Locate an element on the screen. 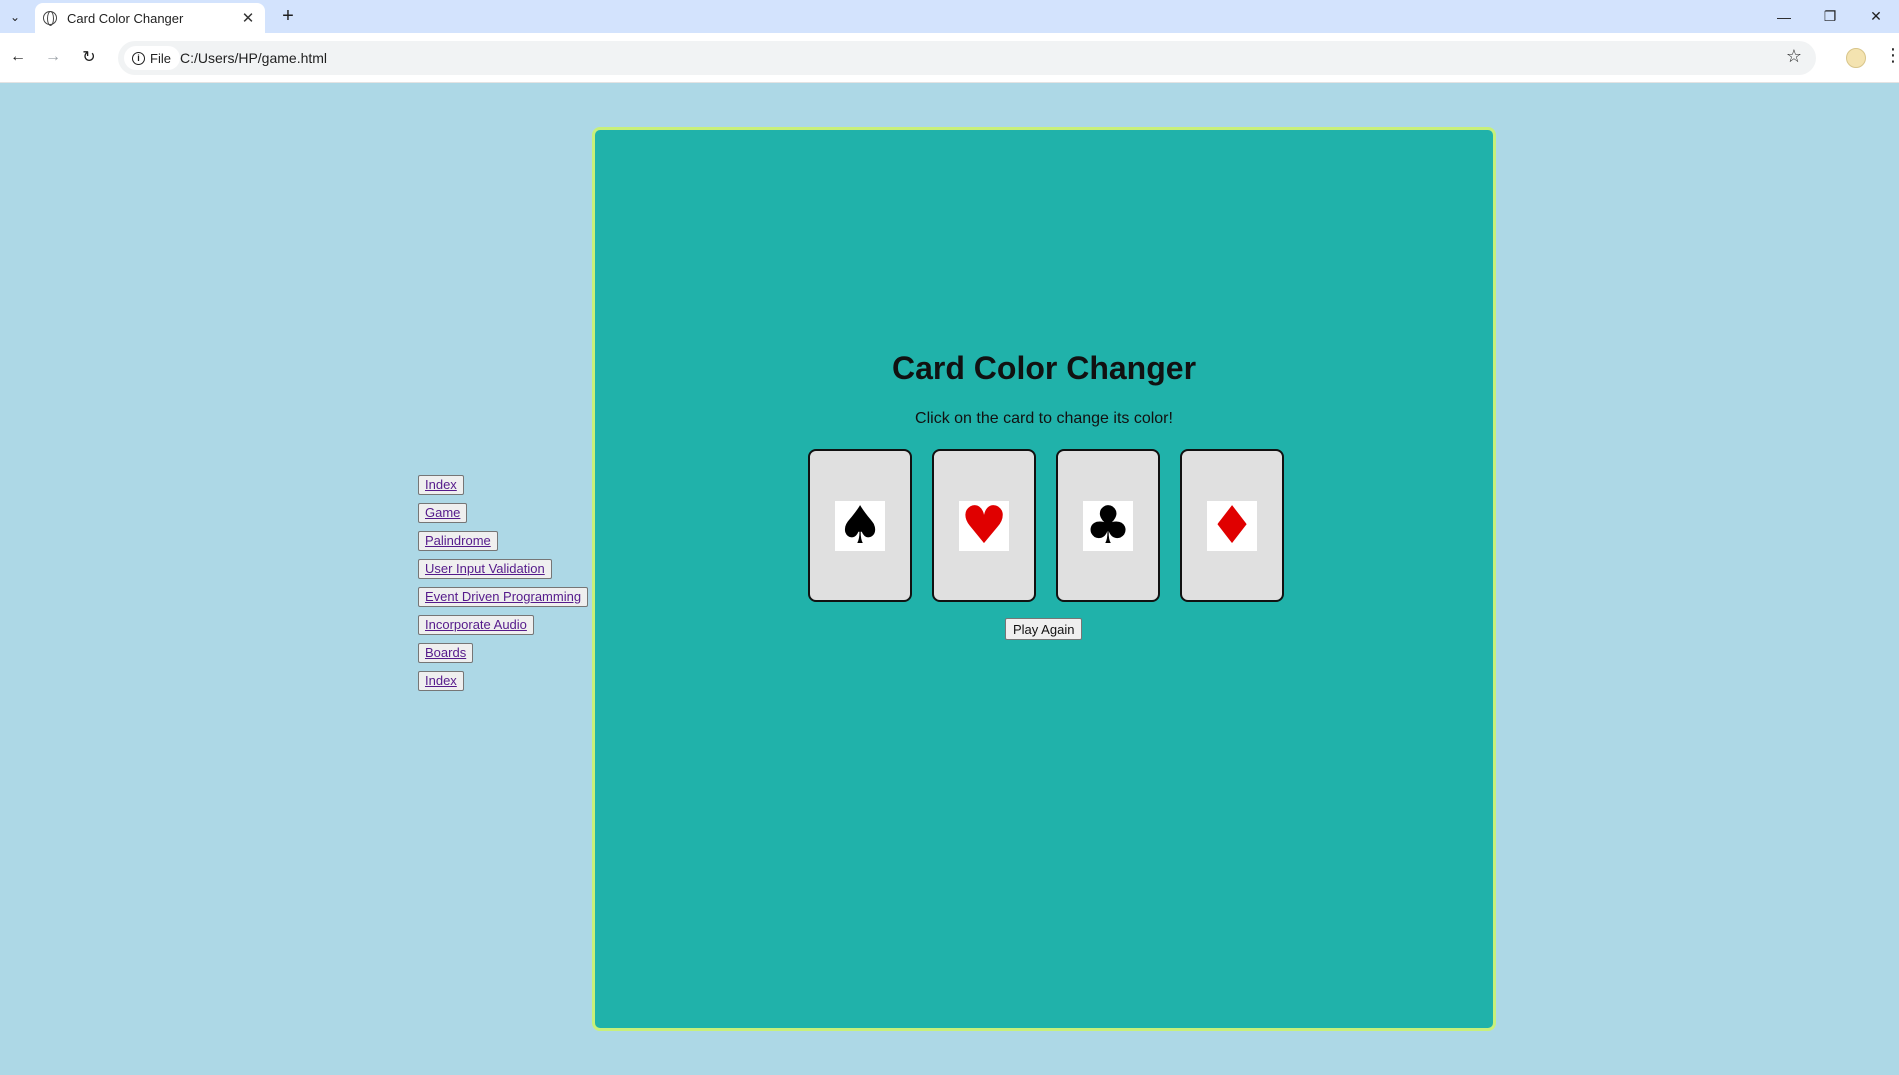  tab-title: Card Color Changer is located at coordinates (125, 18).